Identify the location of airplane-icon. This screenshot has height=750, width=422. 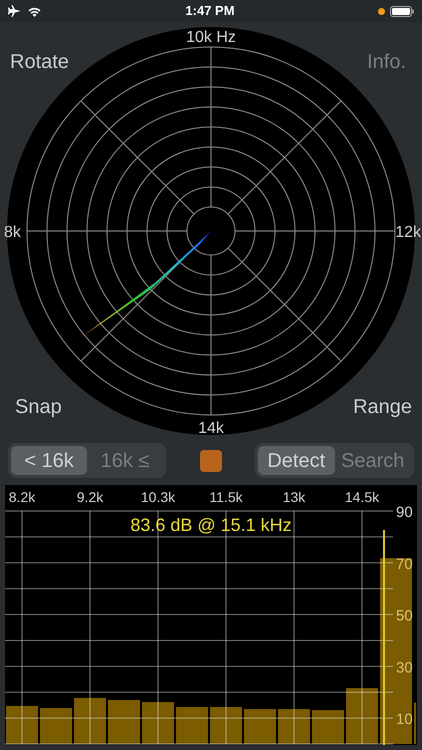
(14, 11).